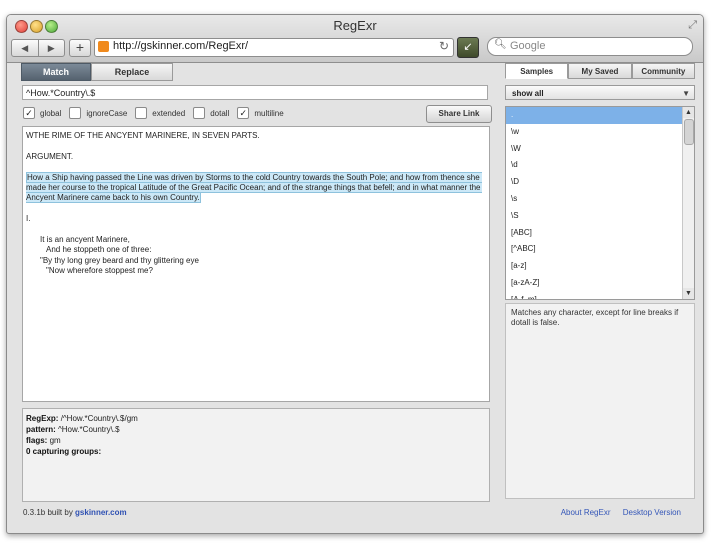  Describe the element at coordinates (686, 93) in the screenshot. I see `chevron-down-icon: ▼` at that location.